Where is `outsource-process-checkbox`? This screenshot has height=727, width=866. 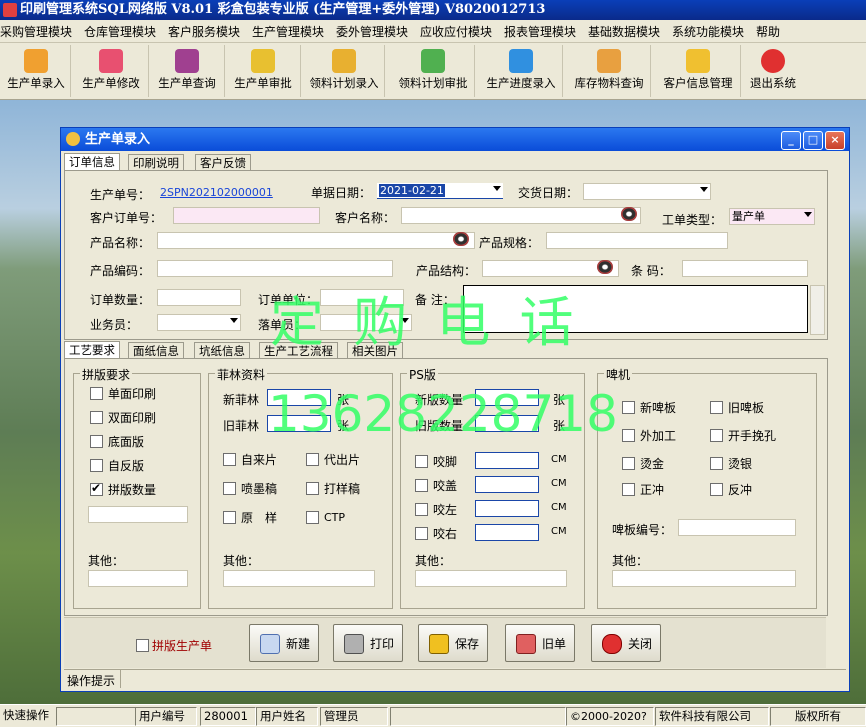
outsource-process-checkbox is located at coordinates (628, 435).